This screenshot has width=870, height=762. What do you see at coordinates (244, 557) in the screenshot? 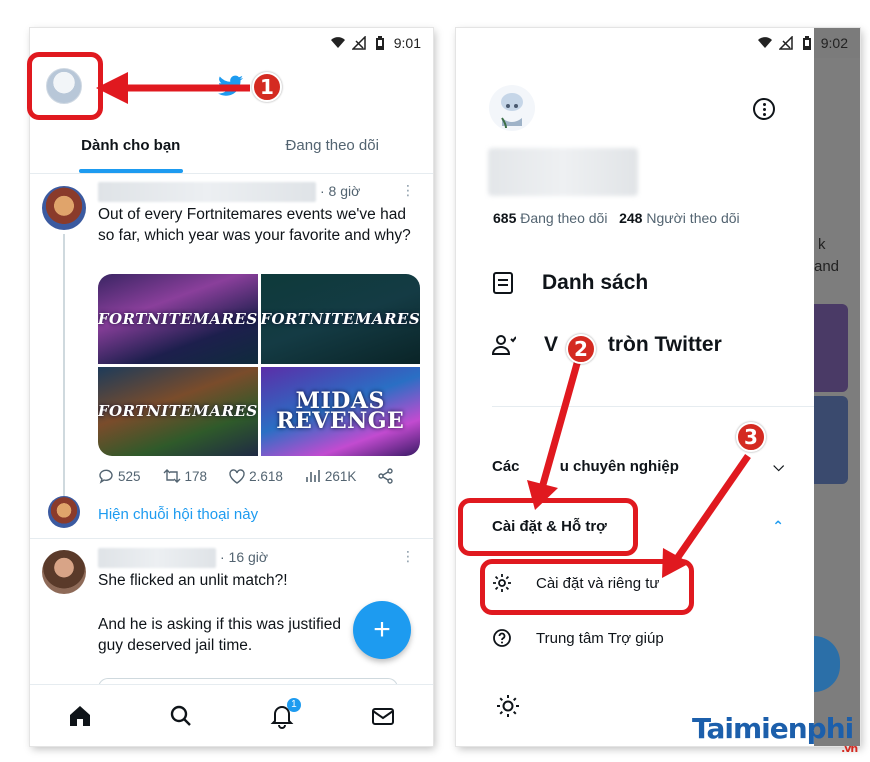
I see `tweet-time: · 16 giờ` at bounding box center [244, 557].